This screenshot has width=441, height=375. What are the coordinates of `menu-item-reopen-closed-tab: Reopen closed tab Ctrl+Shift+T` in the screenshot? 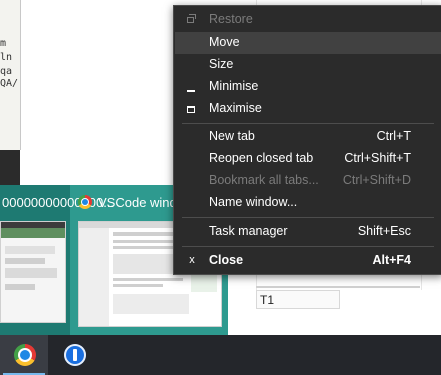 It's located at (308, 159).